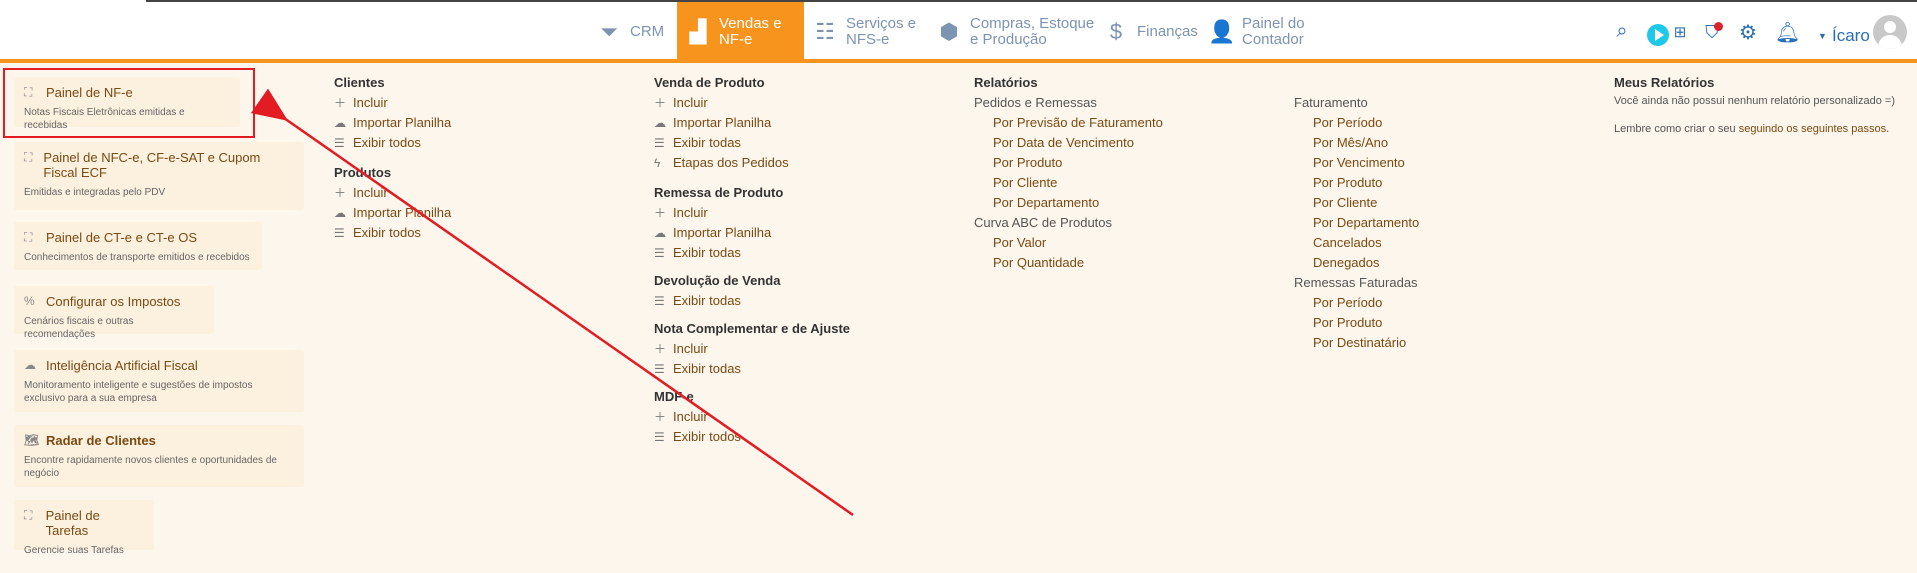 This screenshot has height=573, width=1917. I want to click on report-link: Por Mês/Ano, so click(1356, 143).